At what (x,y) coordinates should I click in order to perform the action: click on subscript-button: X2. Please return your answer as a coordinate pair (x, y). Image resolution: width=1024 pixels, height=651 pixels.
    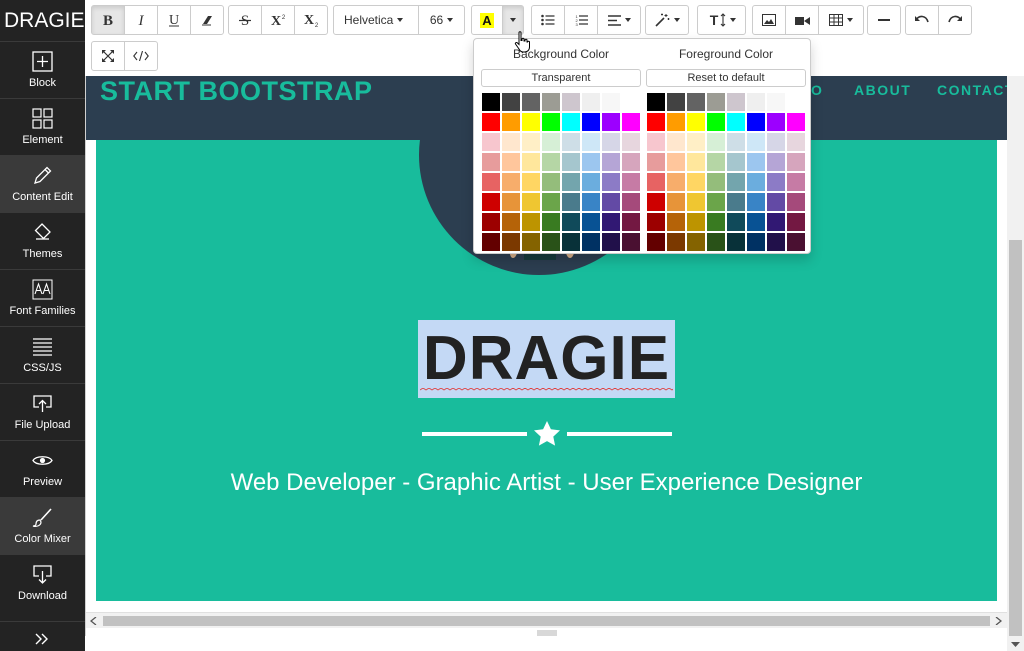
    Looking at the image, I should click on (311, 20).